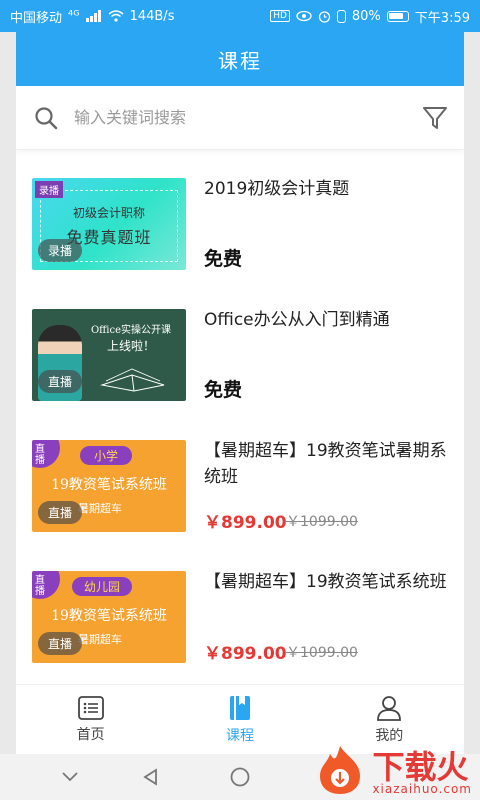  I want to click on search-input, so click(247, 117).